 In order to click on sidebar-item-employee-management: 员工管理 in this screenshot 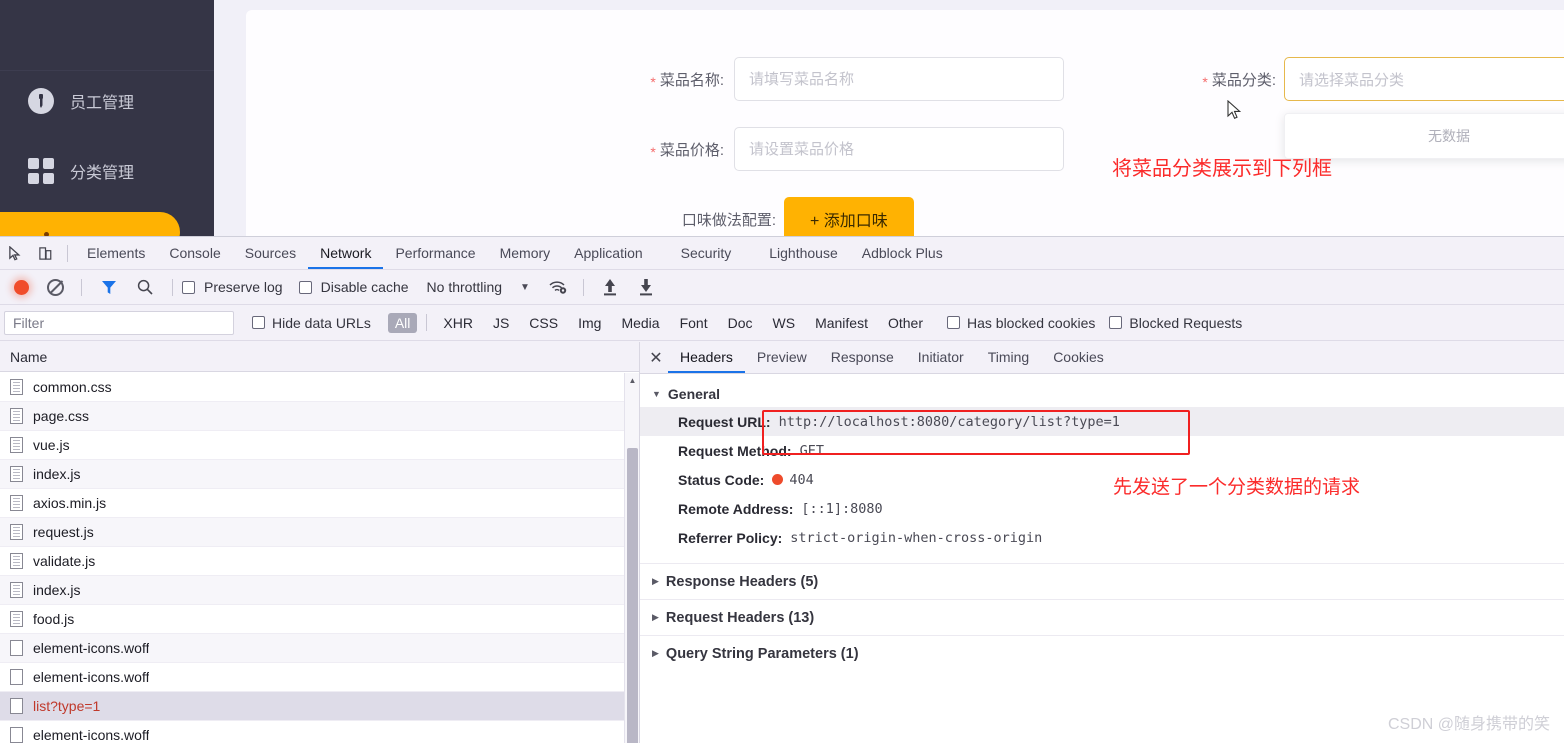, I will do `click(81, 101)`.